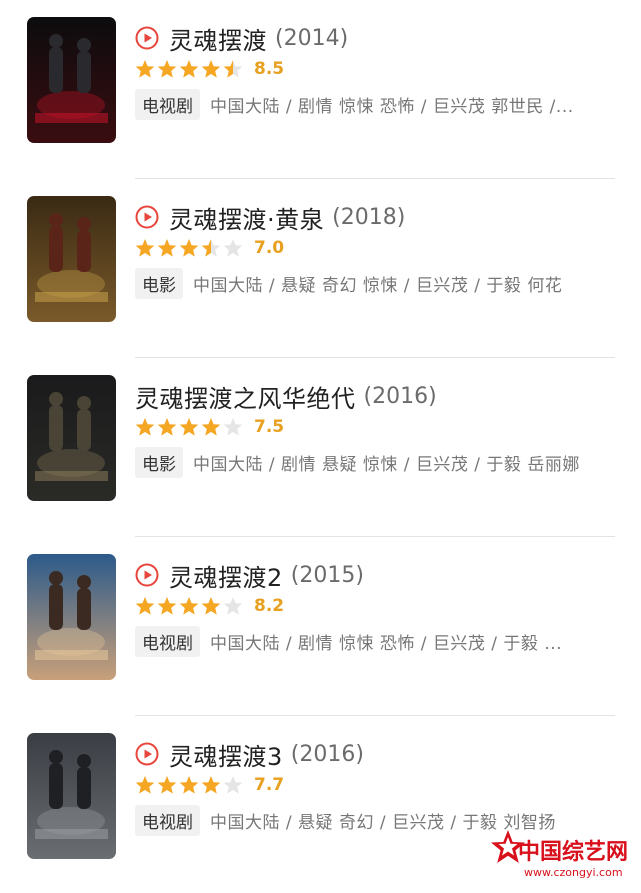  I want to click on rating-score: 7.5, so click(269, 427).